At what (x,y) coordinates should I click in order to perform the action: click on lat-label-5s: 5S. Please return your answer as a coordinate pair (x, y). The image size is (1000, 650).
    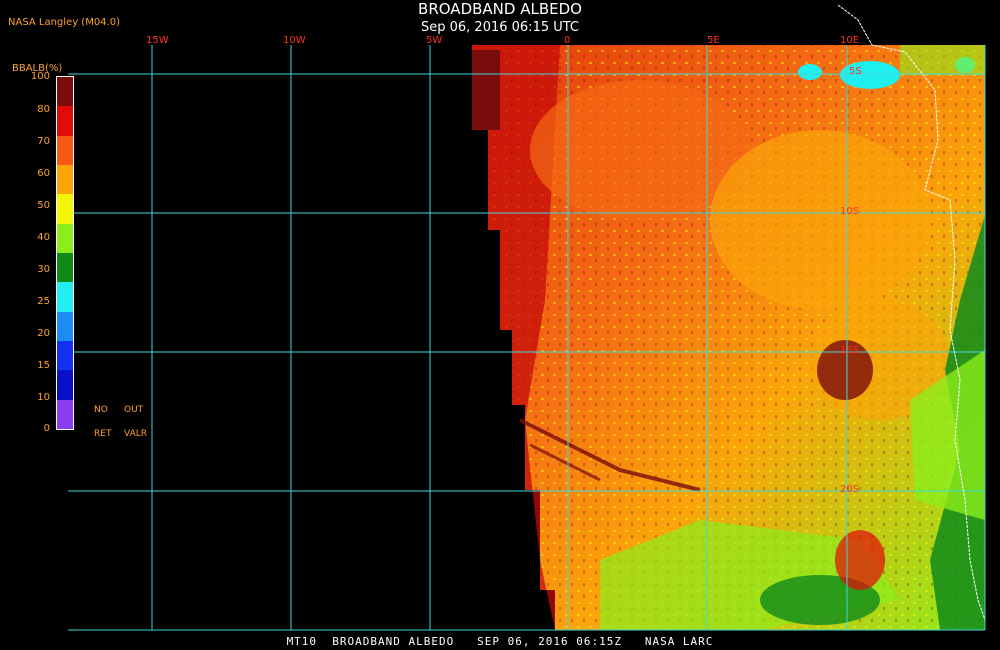
    Looking at the image, I should click on (855, 71).